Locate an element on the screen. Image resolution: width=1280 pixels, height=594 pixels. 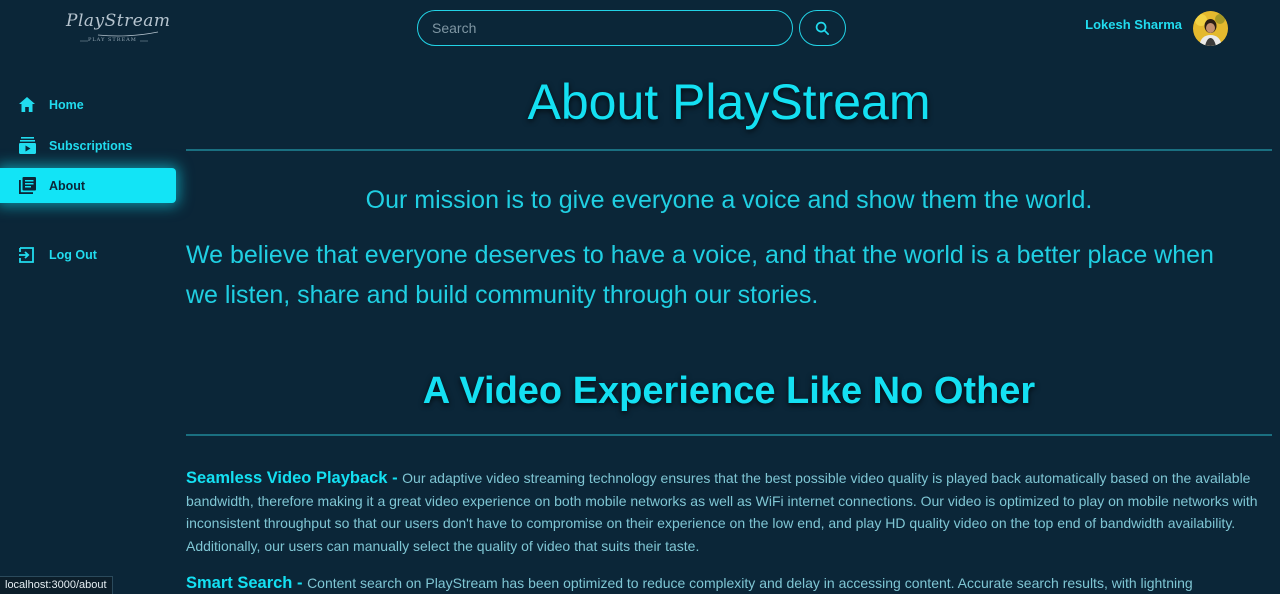
status-bar-url: localhost:3000/about is located at coordinates (56, 585).